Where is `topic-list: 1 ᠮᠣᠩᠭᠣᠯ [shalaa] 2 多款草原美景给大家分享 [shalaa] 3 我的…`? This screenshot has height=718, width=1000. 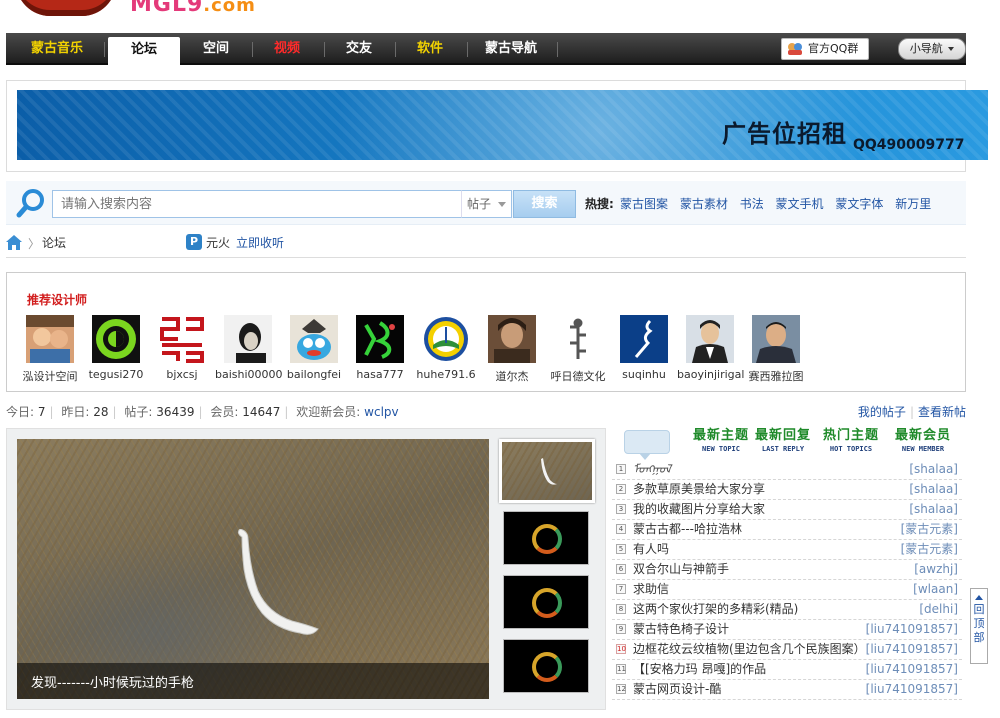 topic-list: 1 ᠮᠣᠩᠭᠣᠯ [shalaa] 2 多款草原美景给大家分享 [shalaa] 3 我的… is located at coordinates (787, 580).